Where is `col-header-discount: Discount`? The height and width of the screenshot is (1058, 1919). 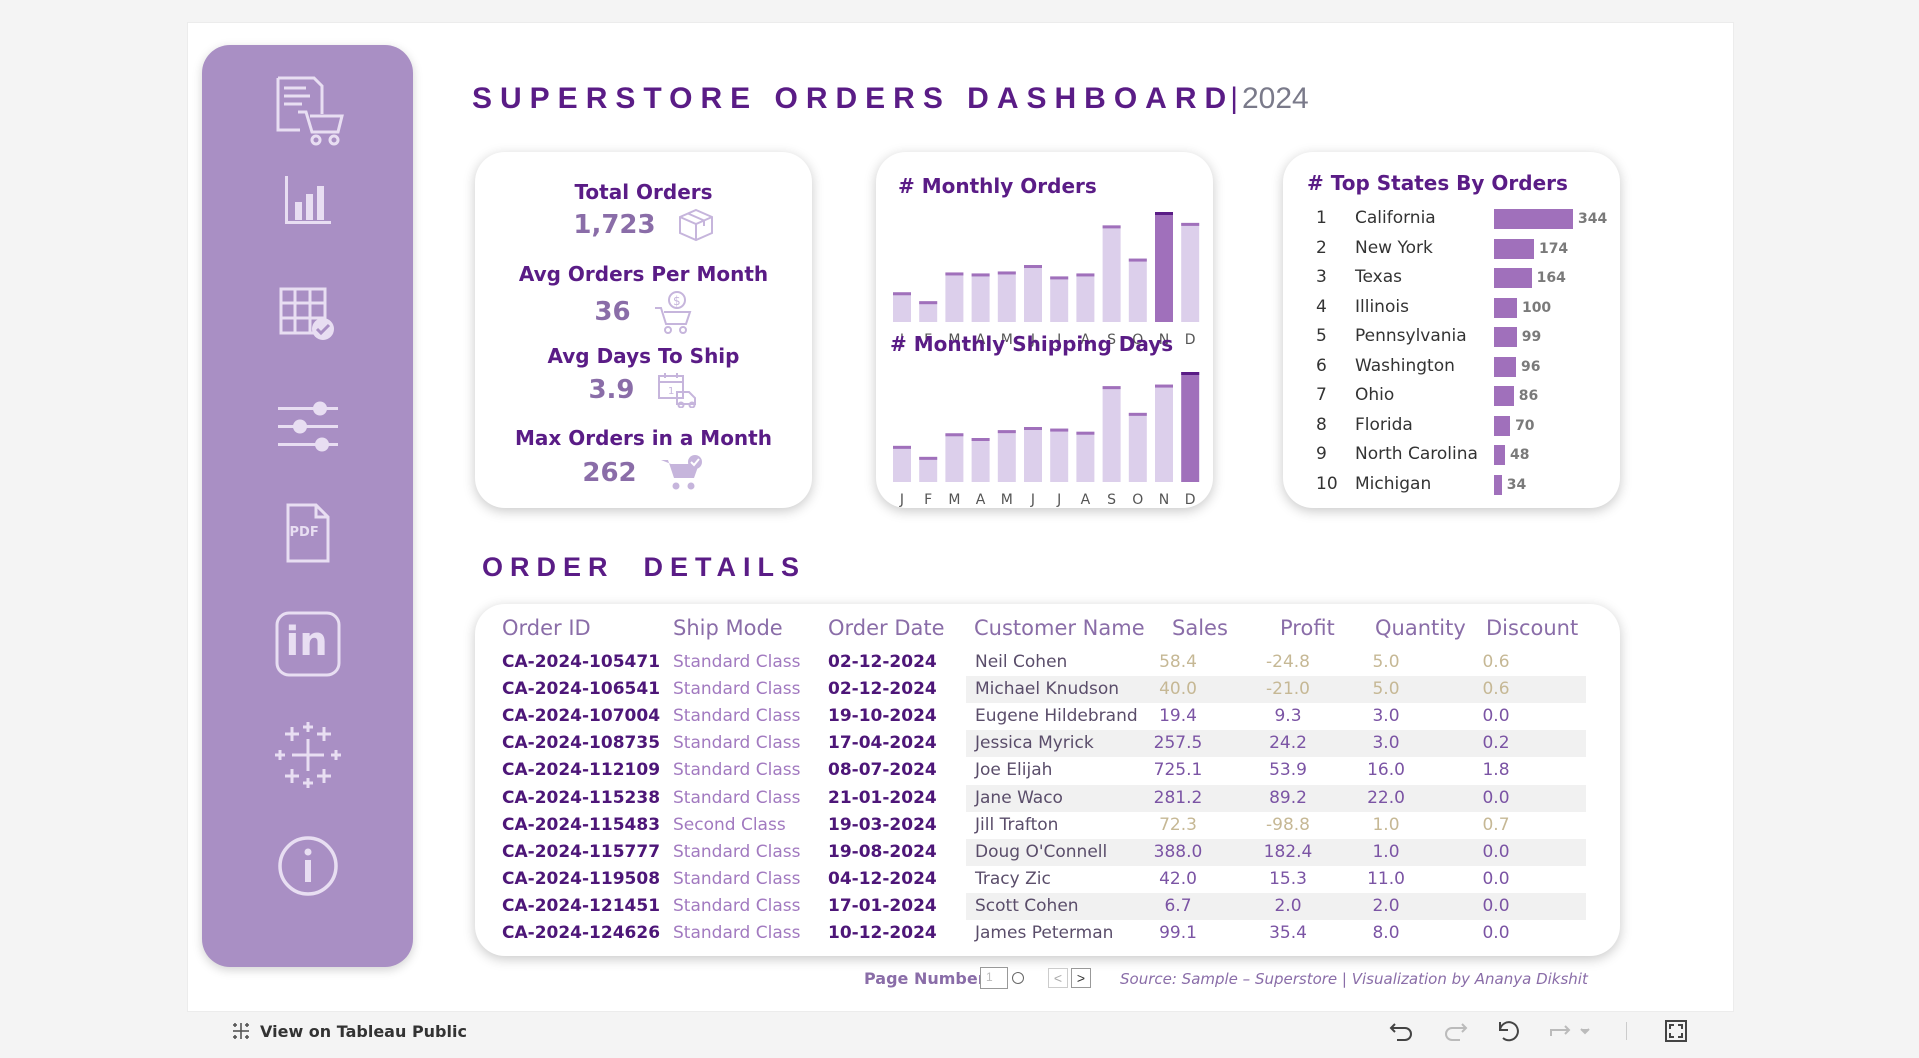
col-header-discount: Discount is located at coordinates (1532, 628).